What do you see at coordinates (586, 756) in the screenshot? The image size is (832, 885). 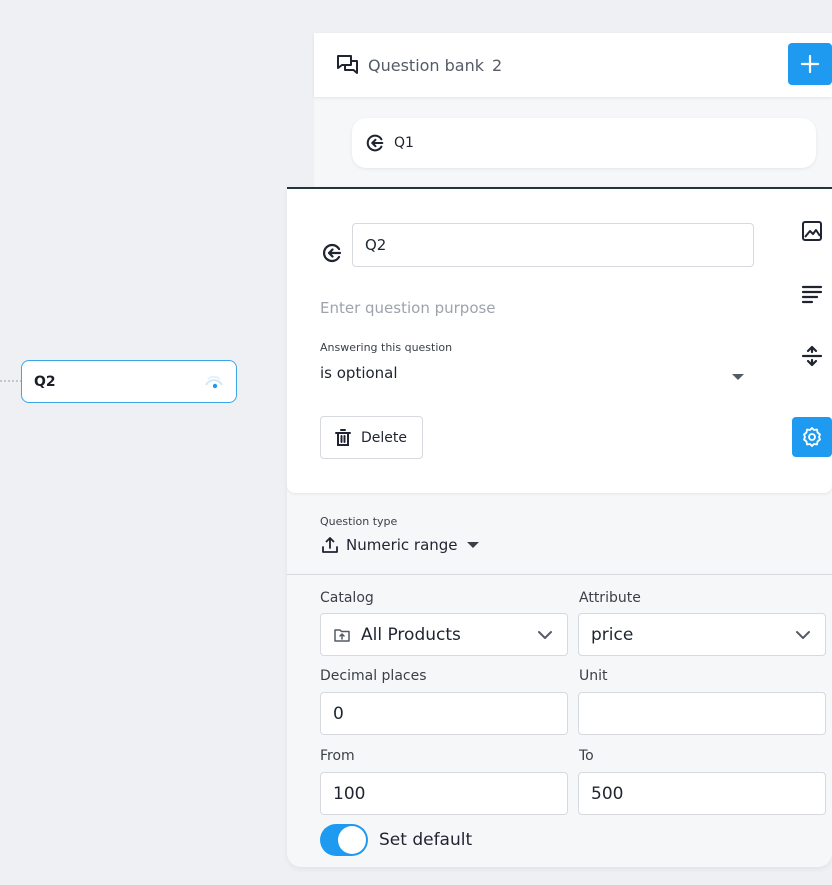 I see `to-label: To` at bounding box center [586, 756].